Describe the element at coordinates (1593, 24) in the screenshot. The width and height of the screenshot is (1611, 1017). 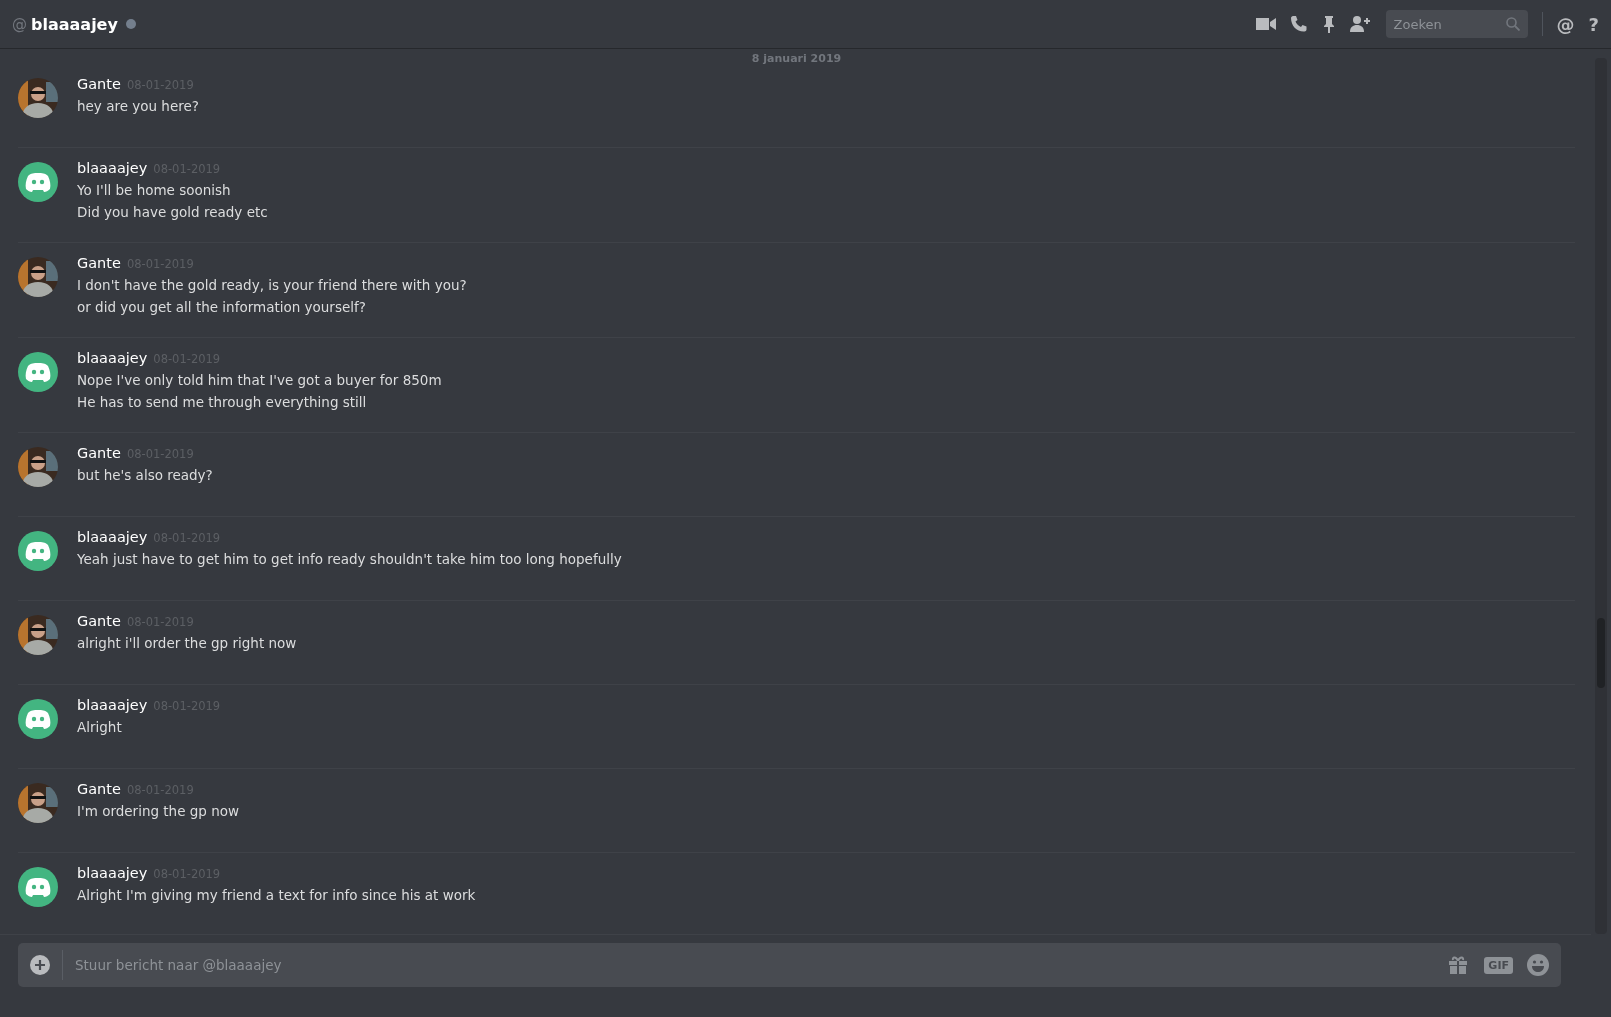
I see `help-button: ?` at that location.